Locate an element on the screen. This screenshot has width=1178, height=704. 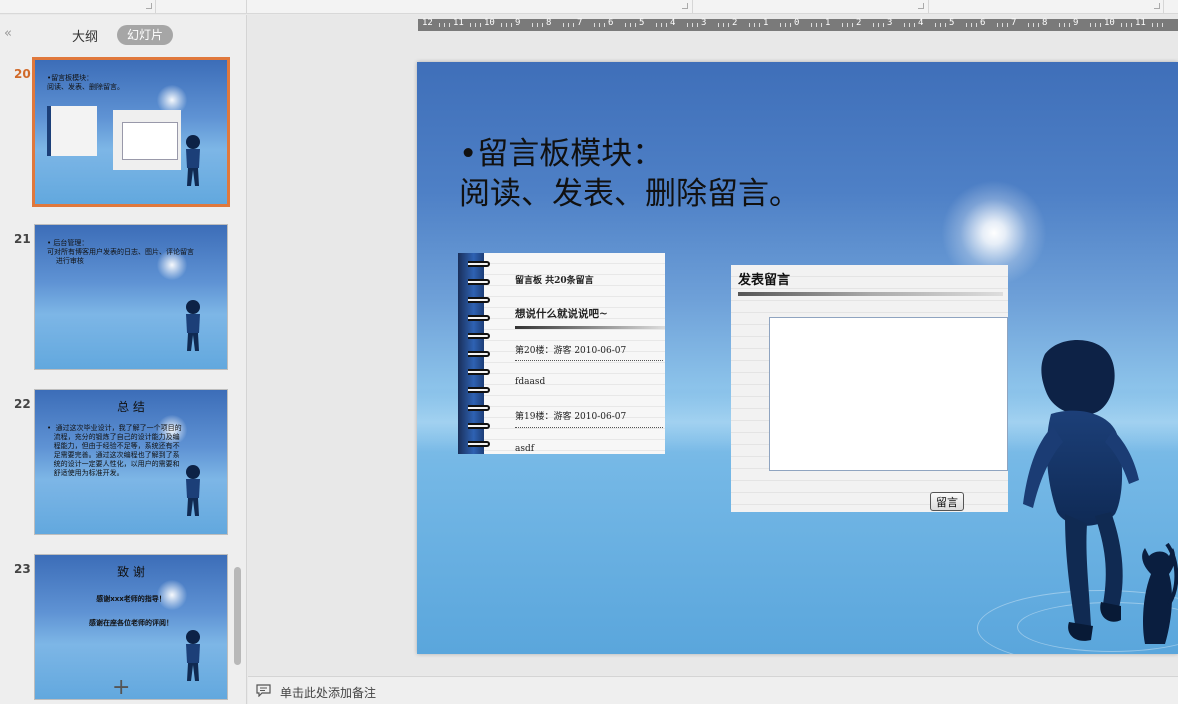
plus-icon: + is located at coordinates (121, 688).